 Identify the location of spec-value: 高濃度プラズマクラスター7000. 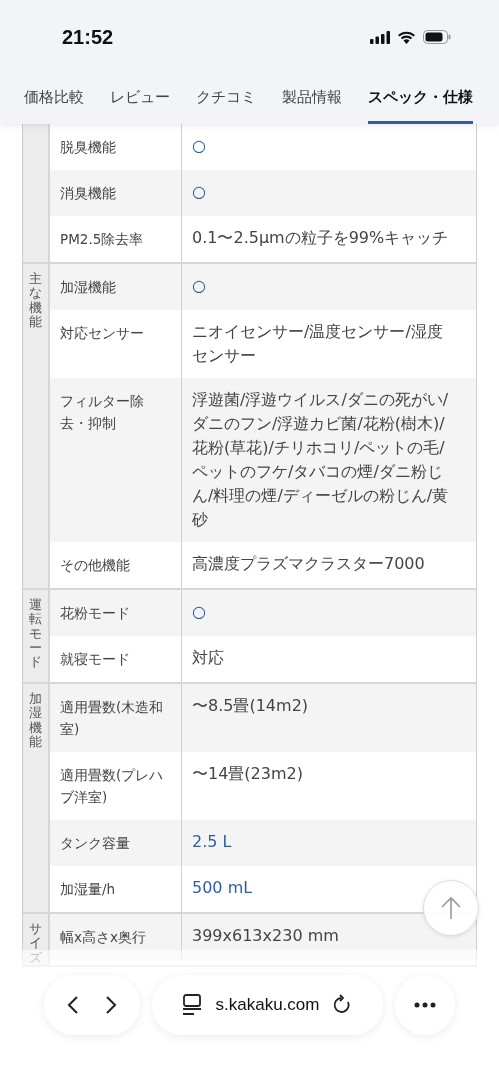
(308, 564).